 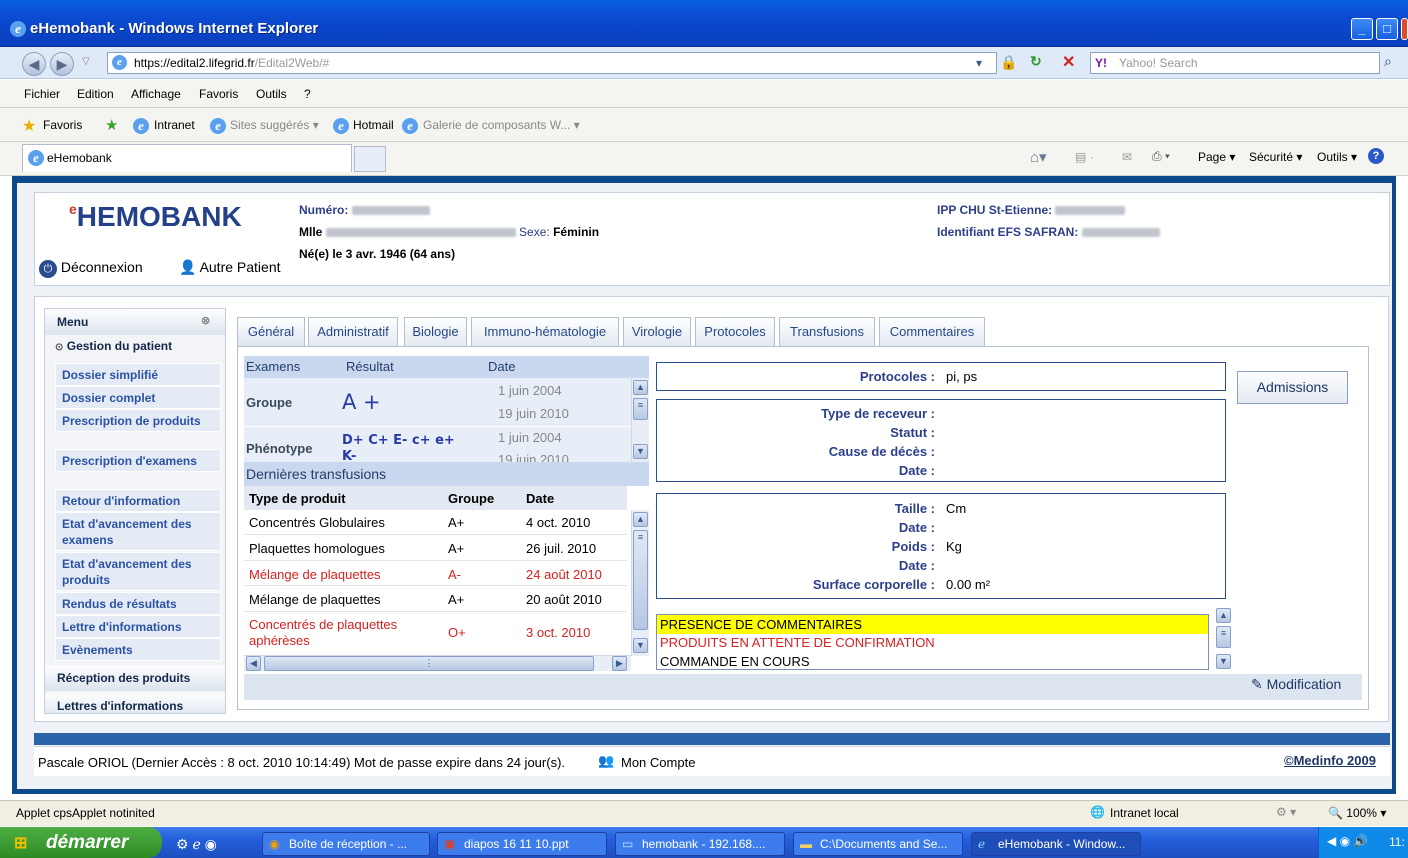 I want to click on menu-affichage: Affichage, so click(x=156, y=94).